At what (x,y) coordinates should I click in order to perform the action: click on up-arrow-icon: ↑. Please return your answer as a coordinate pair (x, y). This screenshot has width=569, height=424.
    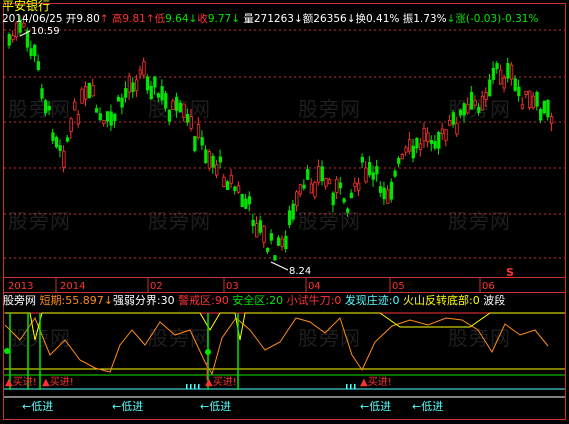
    Looking at the image, I should click on (150, 19).